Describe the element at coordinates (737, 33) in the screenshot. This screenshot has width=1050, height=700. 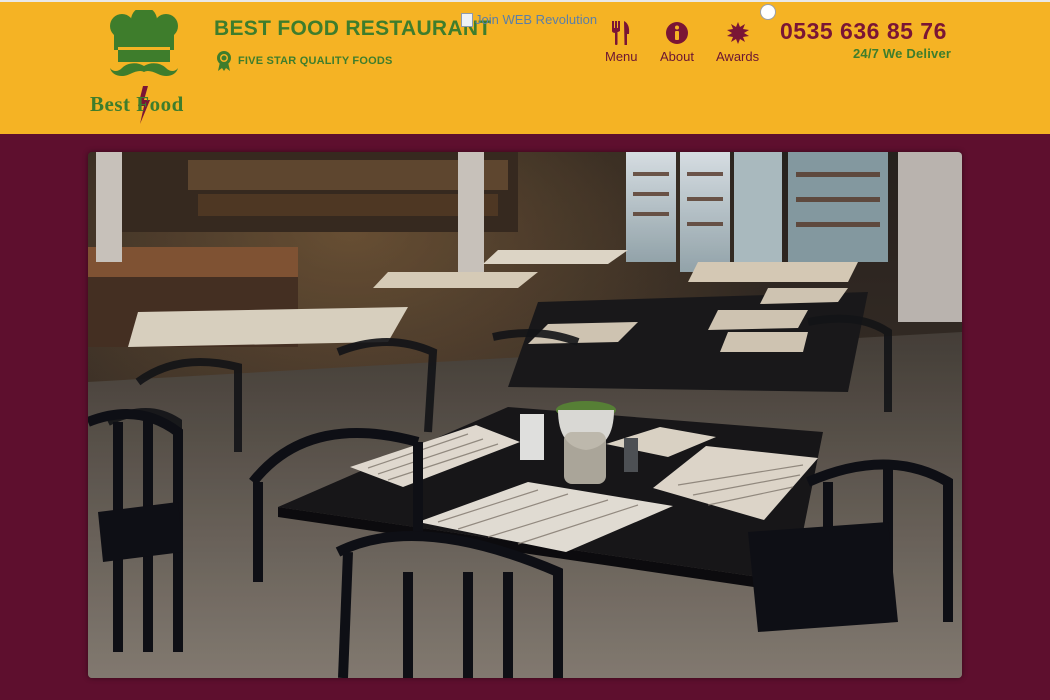
I see `starburst-icon` at that location.